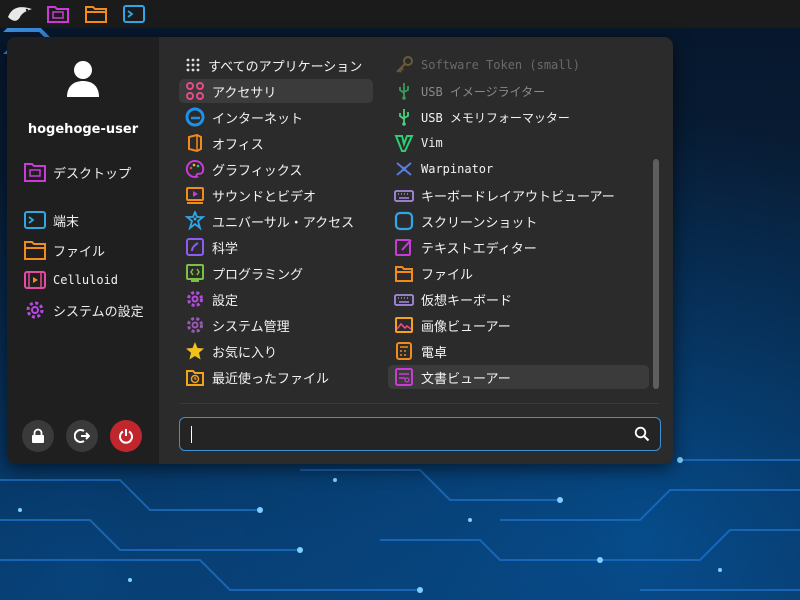 The width and height of the screenshot is (800, 600). I want to click on category-science: 科学, so click(276, 247).